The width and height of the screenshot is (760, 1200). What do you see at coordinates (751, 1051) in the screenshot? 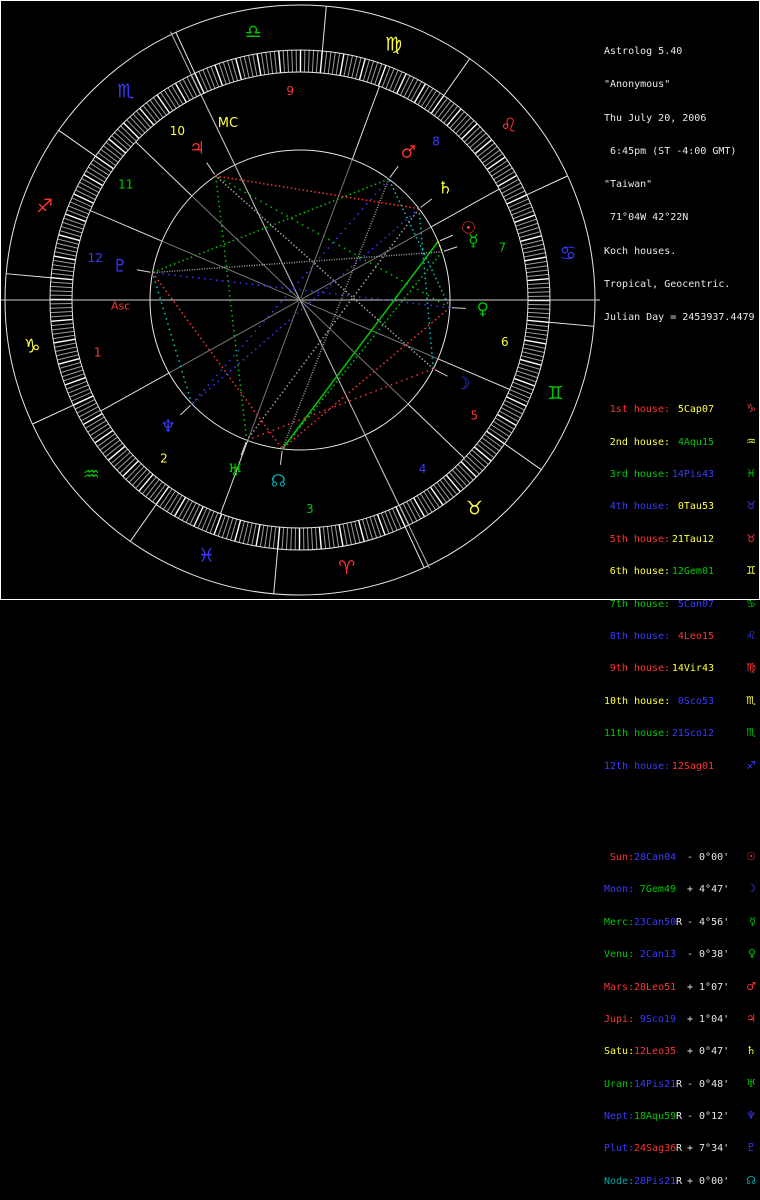
I see `saturn-icon: ♄` at bounding box center [751, 1051].